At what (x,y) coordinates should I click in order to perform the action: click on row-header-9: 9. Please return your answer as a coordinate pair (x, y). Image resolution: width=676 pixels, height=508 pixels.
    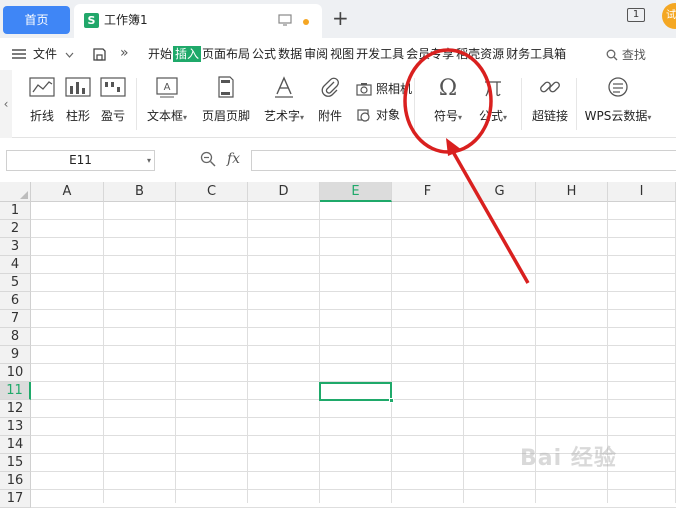
    Looking at the image, I should click on (15, 355).